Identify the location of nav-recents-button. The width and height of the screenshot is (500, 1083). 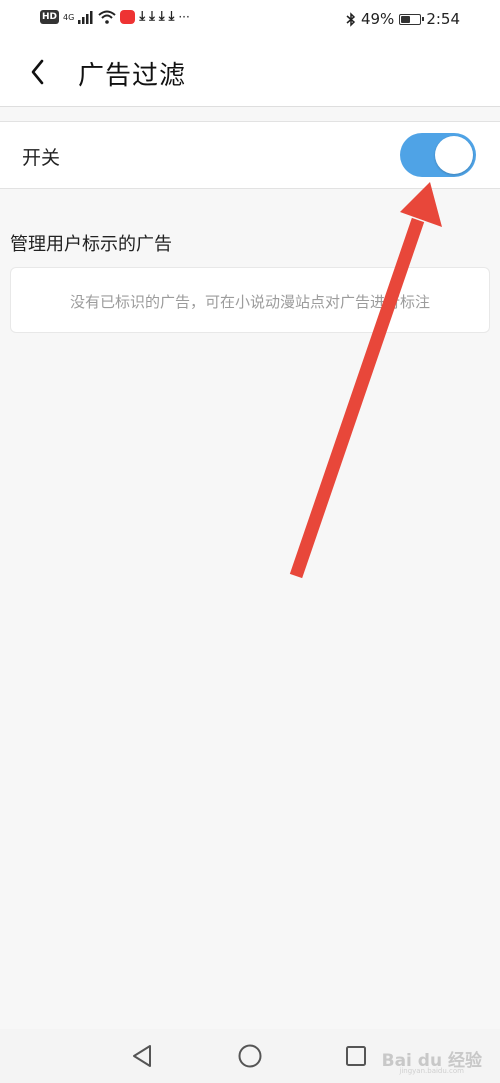
(356, 1056).